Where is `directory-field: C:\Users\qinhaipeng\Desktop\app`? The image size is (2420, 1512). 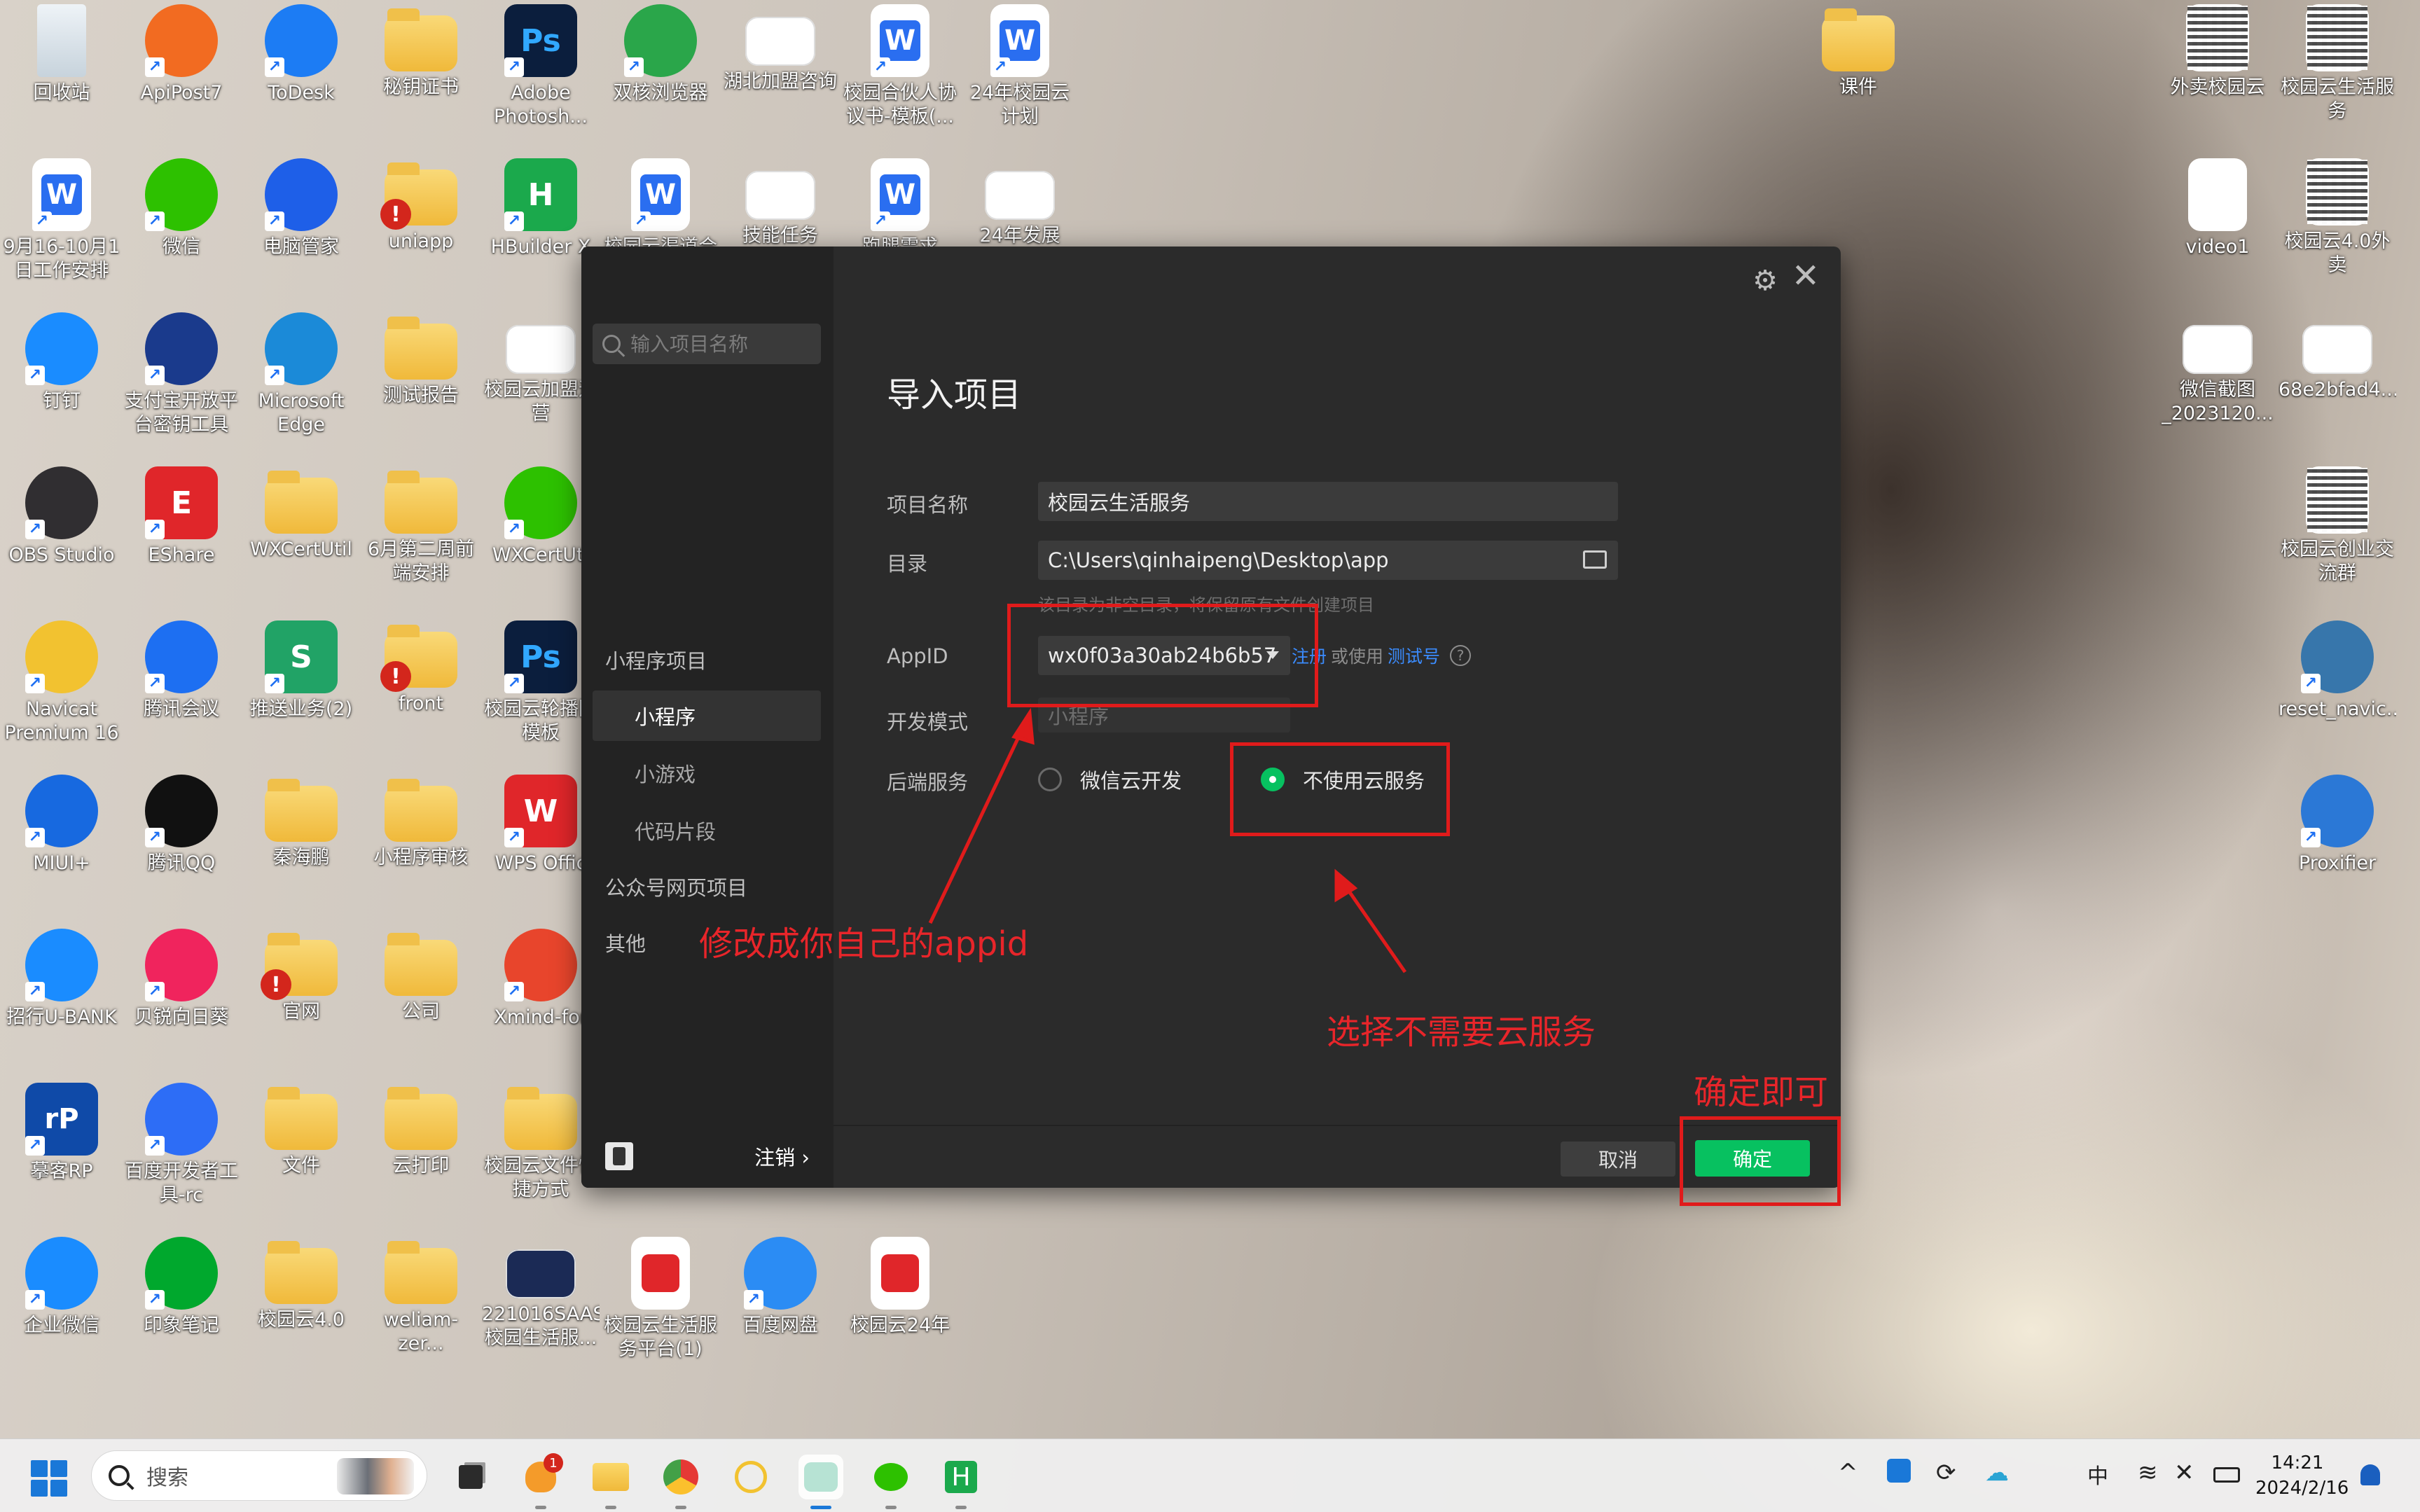 directory-field: C:\Users\qinhaipeng\Desktop\app is located at coordinates (1328, 561).